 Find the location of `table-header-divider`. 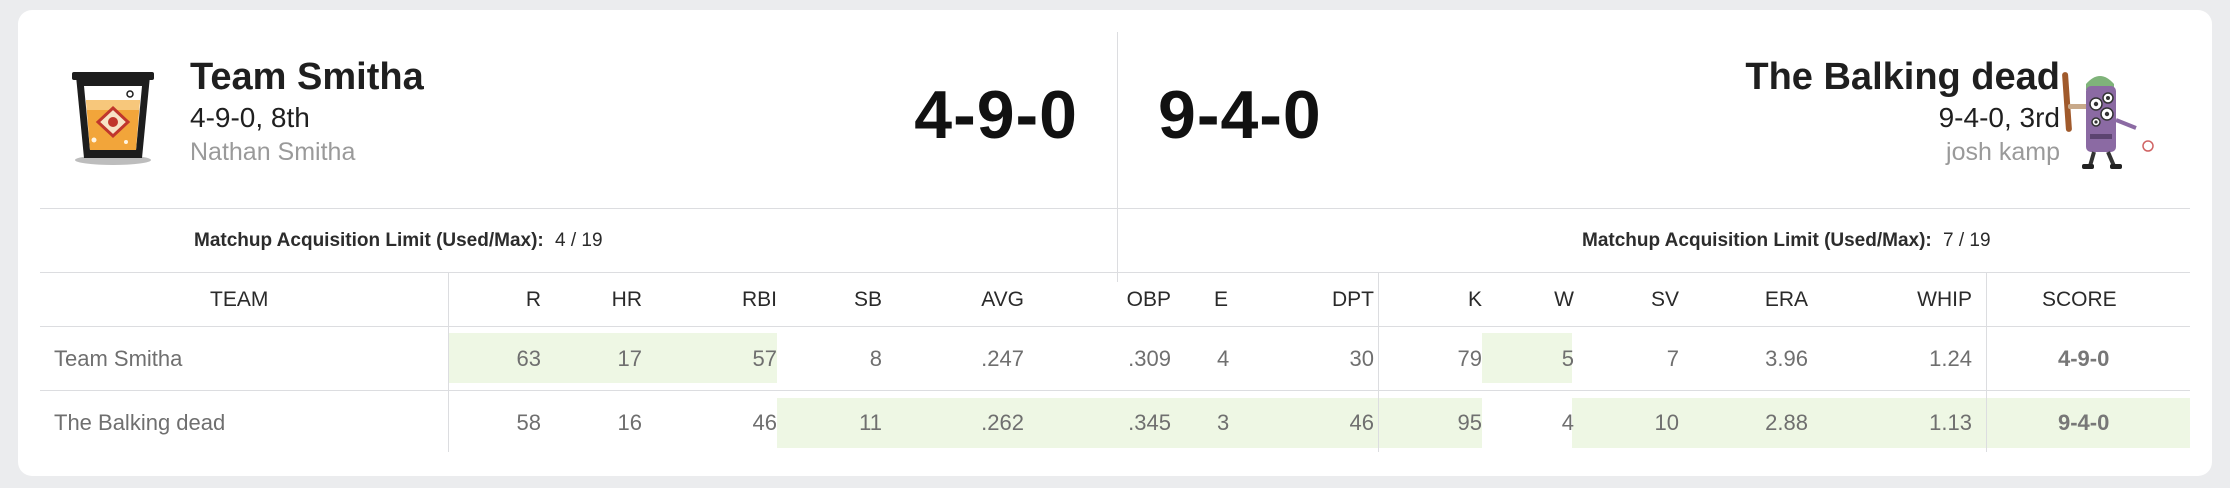

table-header-divider is located at coordinates (1115, 326).